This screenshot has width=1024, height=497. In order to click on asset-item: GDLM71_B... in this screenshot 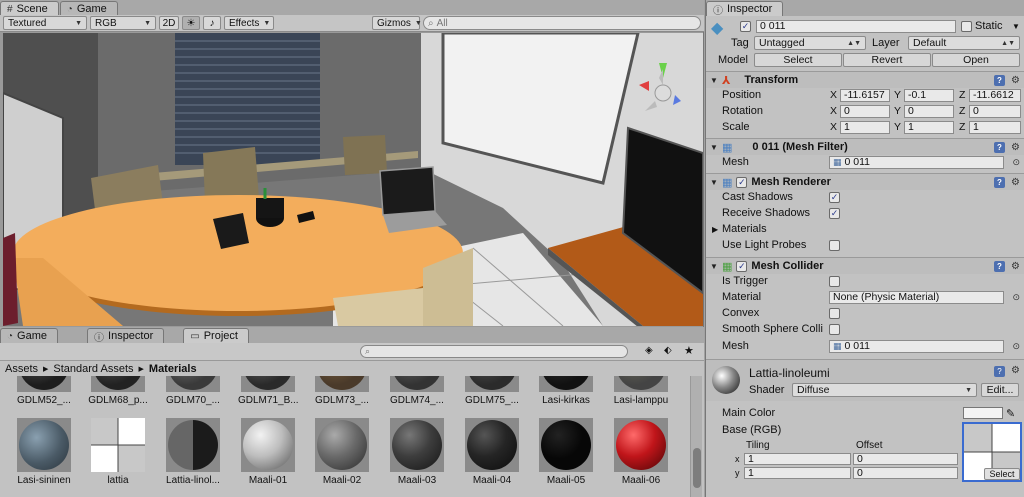, I will do `click(268, 391)`.